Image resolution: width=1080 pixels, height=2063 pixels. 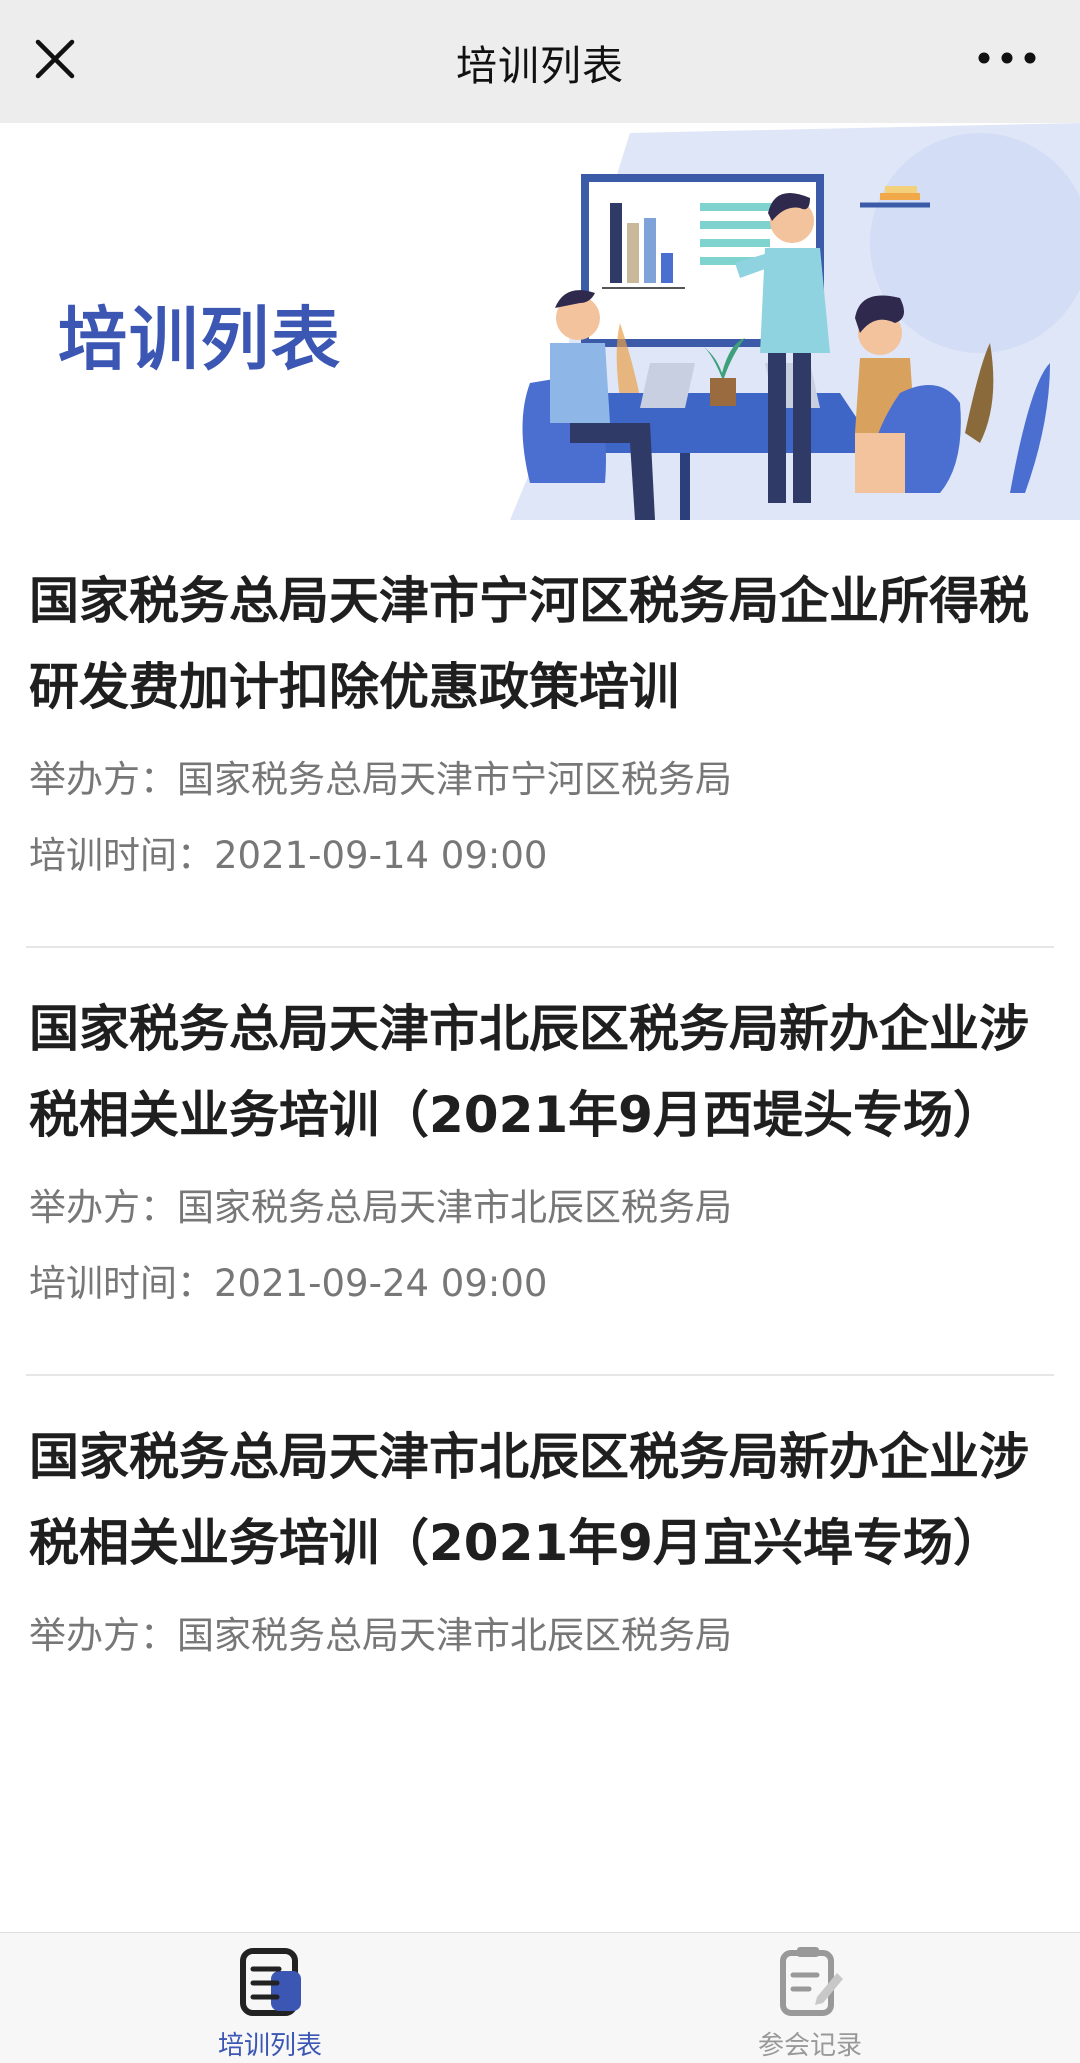 What do you see at coordinates (809, 2046) in the screenshot?
I see `tab-label: 参会记录` at bounding box center [809, 2046].